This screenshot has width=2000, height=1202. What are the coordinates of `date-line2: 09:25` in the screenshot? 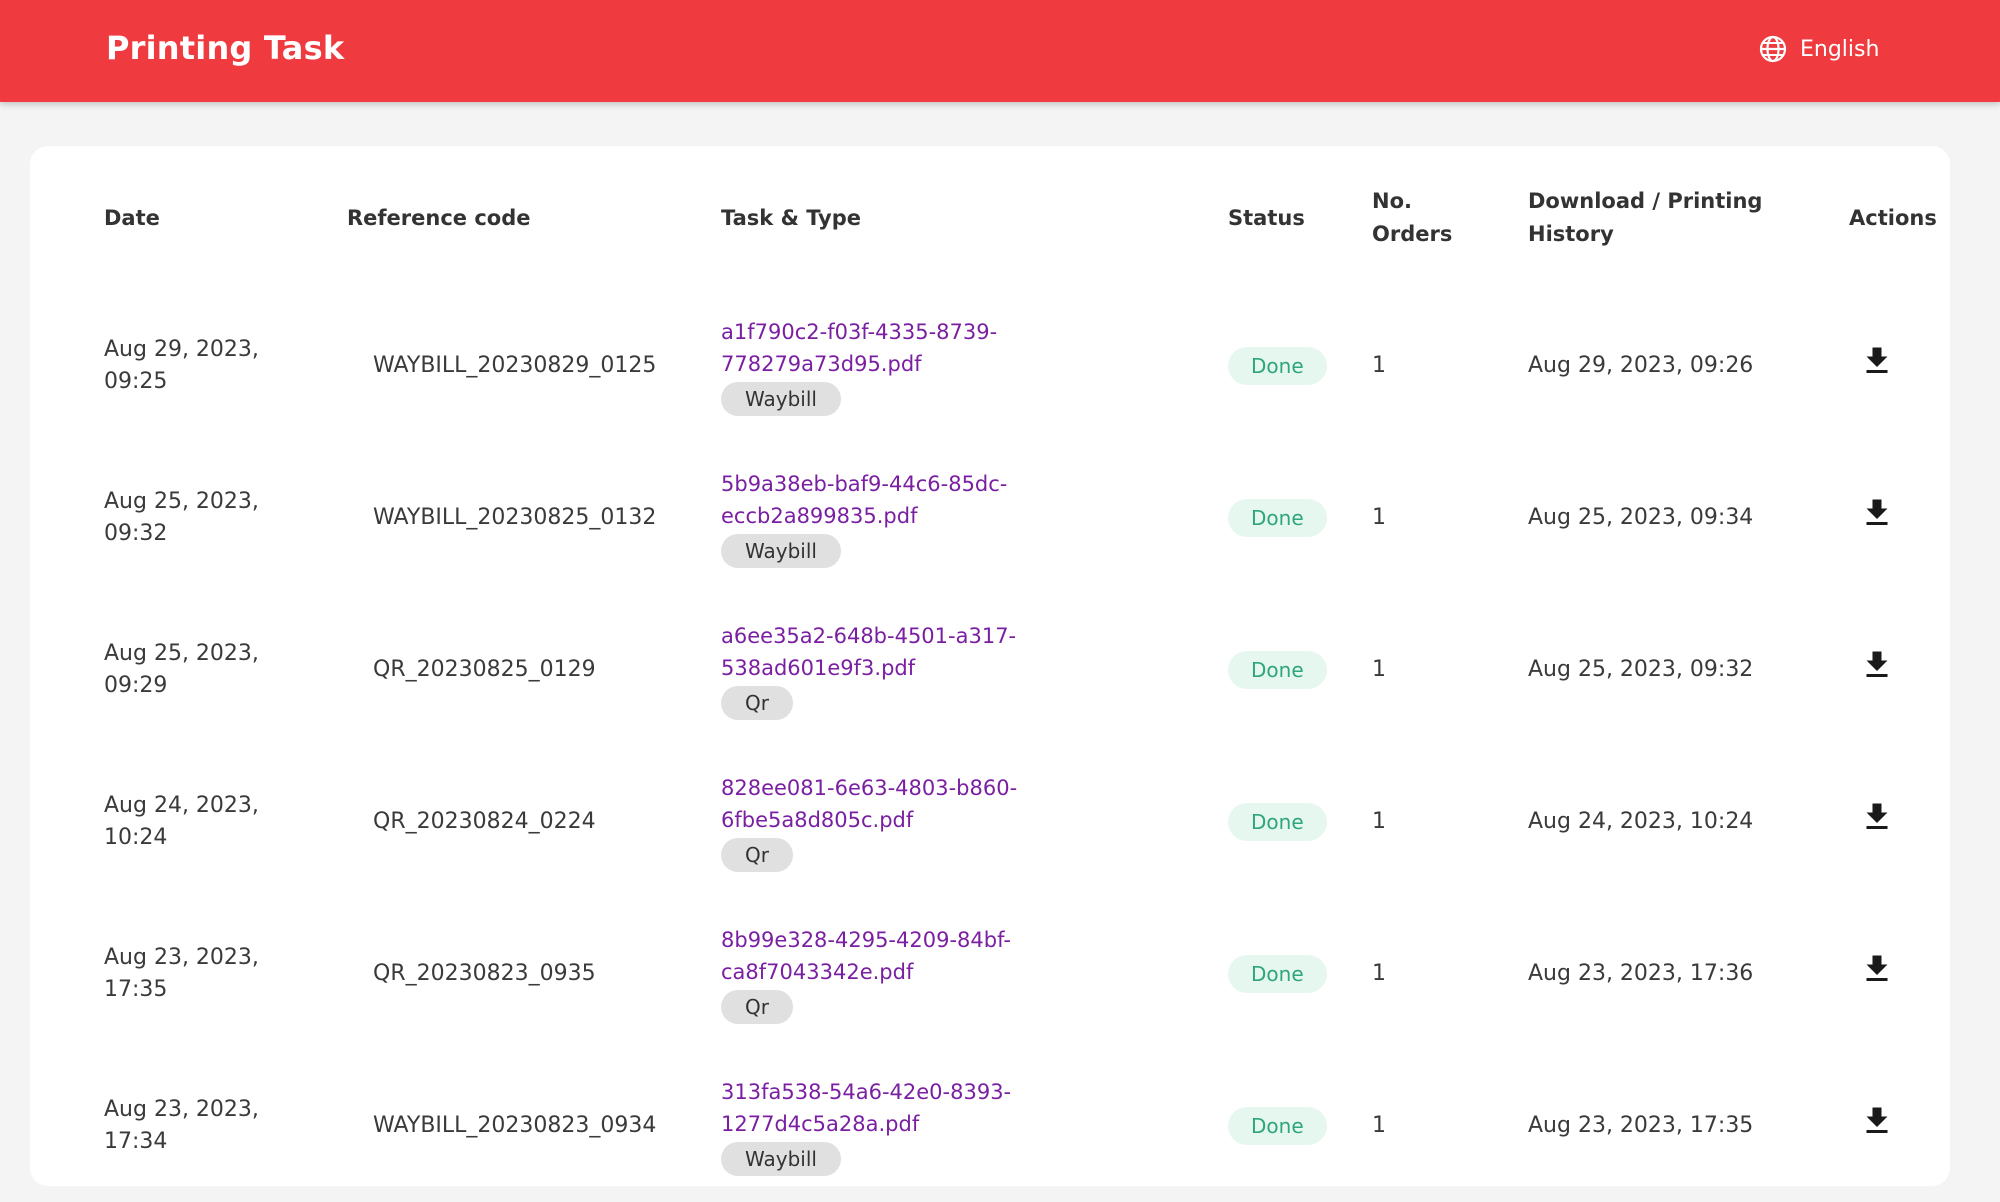 It's located at (136, 381).